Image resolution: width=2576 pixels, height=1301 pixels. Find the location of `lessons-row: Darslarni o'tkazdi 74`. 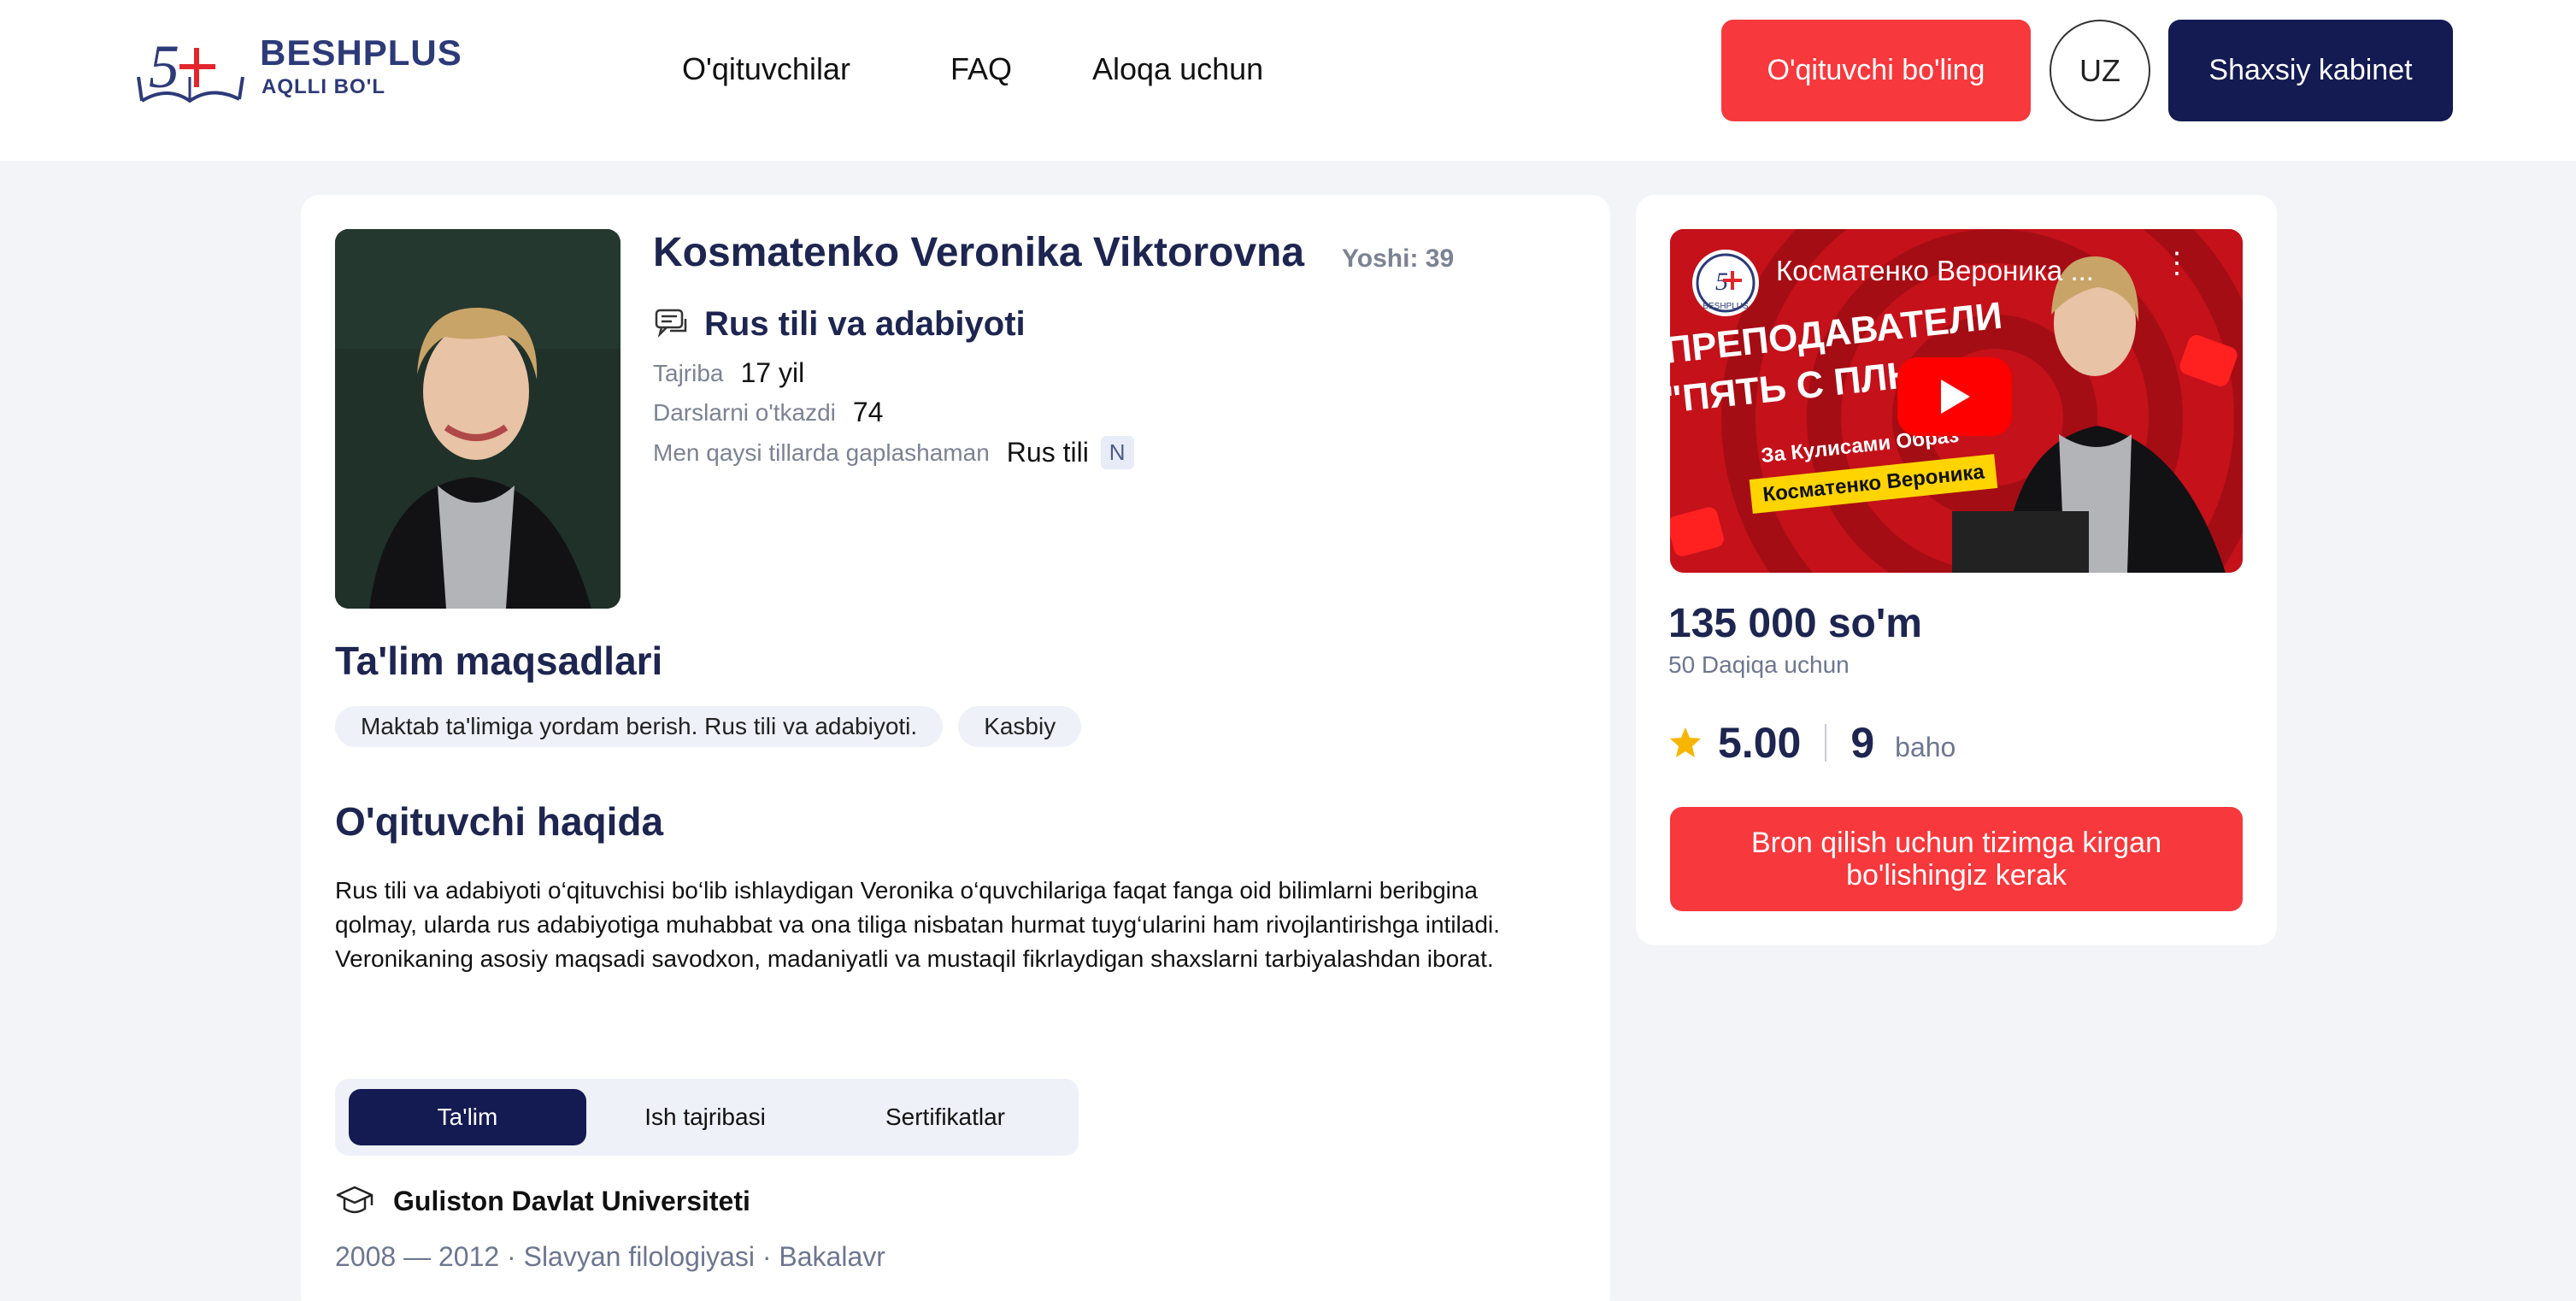

lessons-row: Darslarni o'tkazdi 74 is located at coordinates (768, 412).